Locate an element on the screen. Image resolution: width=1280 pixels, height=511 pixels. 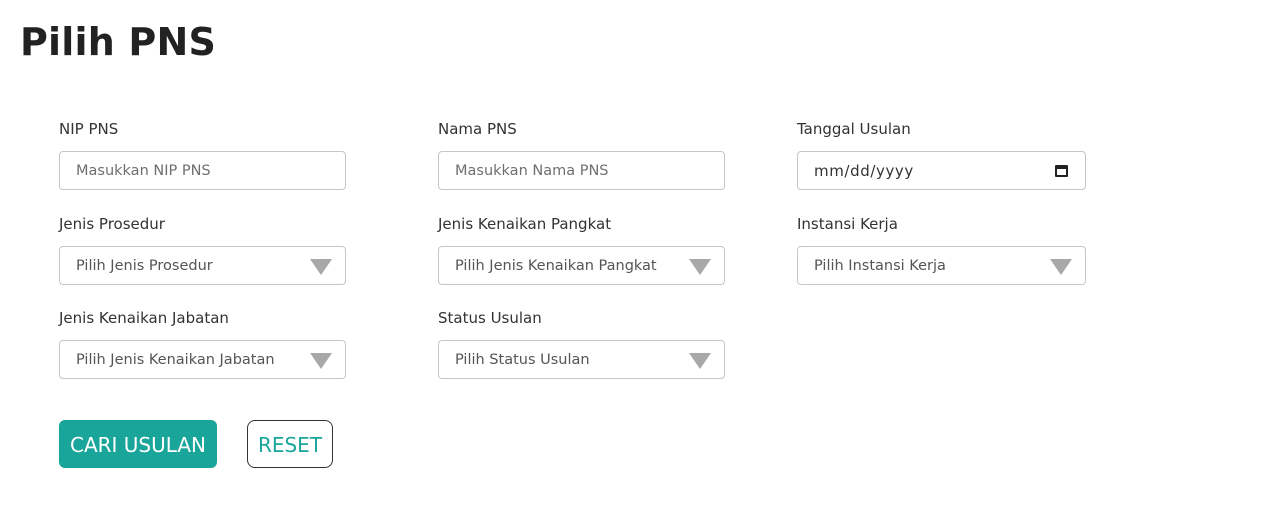
status-usulan-selected: Pilih Status Usulan is located at coordinates (522, 360).